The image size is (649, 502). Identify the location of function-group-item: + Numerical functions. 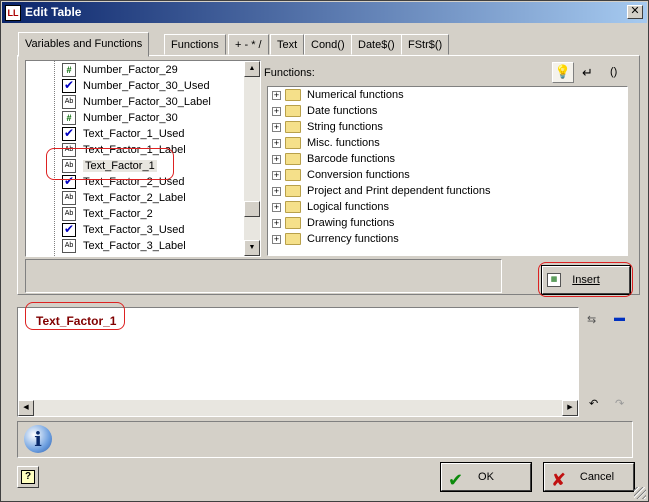
(338, 97).